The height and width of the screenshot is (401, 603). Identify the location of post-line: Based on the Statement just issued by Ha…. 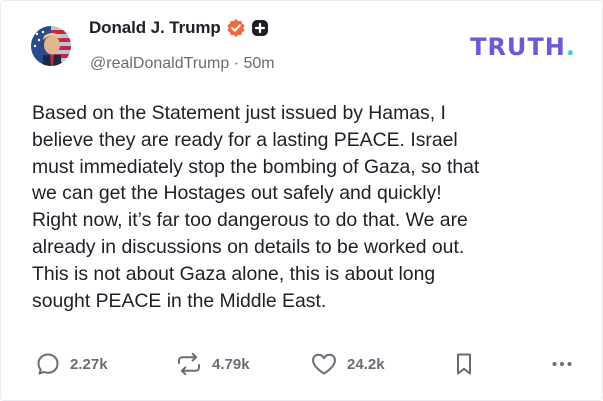
(239, 113).